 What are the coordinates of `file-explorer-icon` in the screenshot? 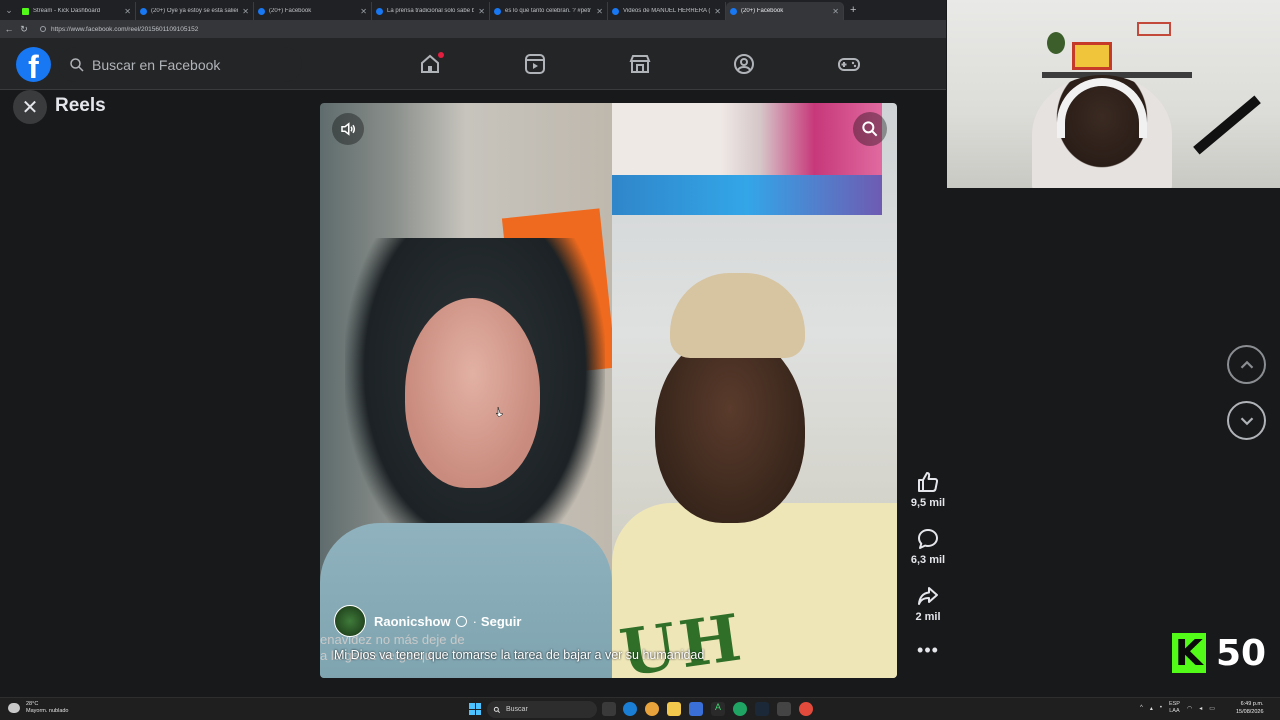 It's located at (674, 709).